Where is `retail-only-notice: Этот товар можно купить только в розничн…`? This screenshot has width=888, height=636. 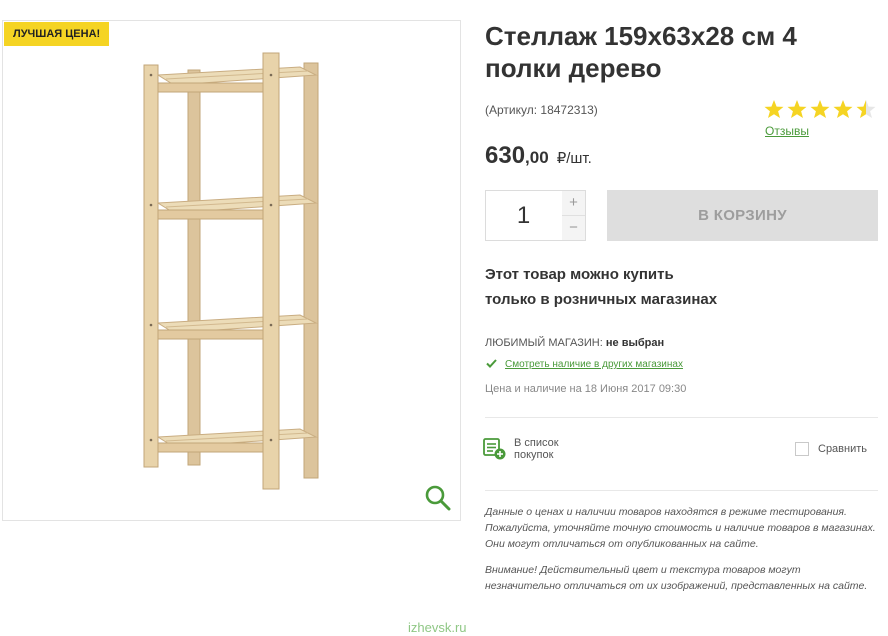 retail-only-notice: Этот товар можно купить только в розничн… is located at coordinates (601, 287).